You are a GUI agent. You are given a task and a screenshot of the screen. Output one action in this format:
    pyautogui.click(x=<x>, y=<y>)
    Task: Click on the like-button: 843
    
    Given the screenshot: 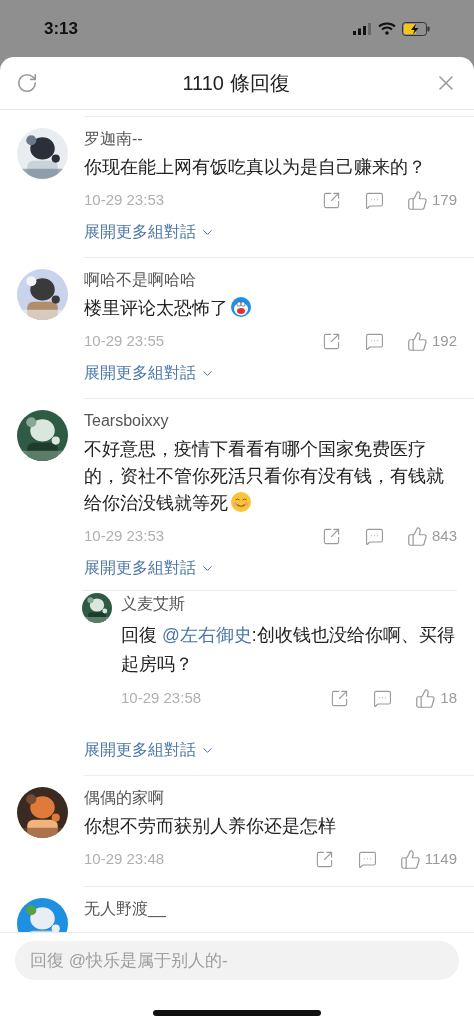 What is the action you would take?
    pyautogui.click(x=431, y=536)
    